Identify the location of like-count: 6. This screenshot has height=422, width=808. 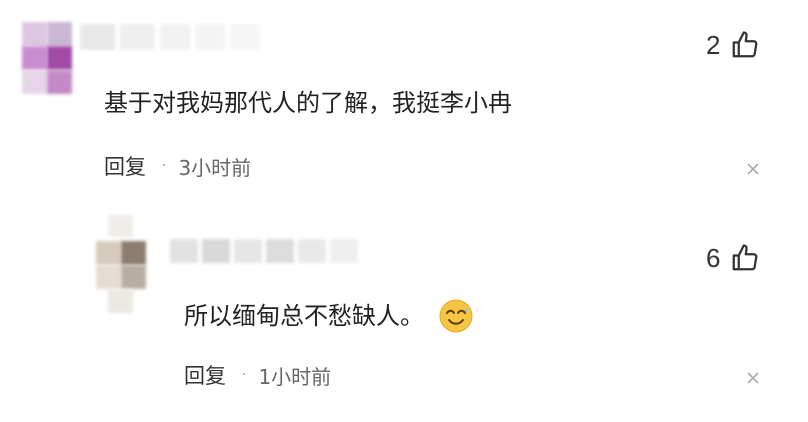
(713, 258).